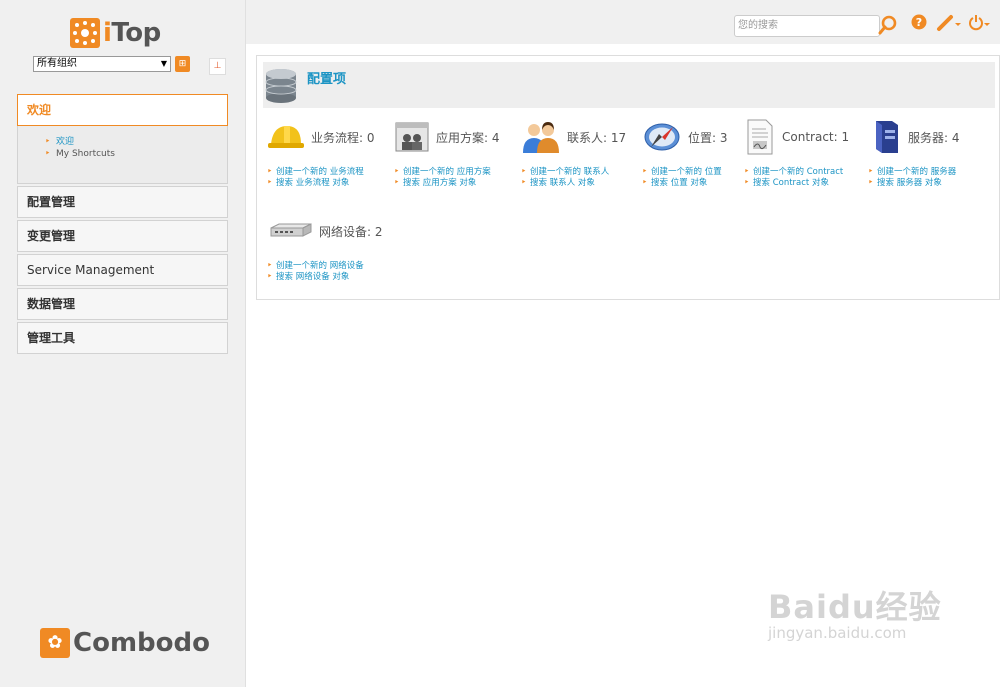 The width and height of the screenshot is (1000, 687). I want to click on create-link: 创建一个新的 服务器, so click(933, 172).